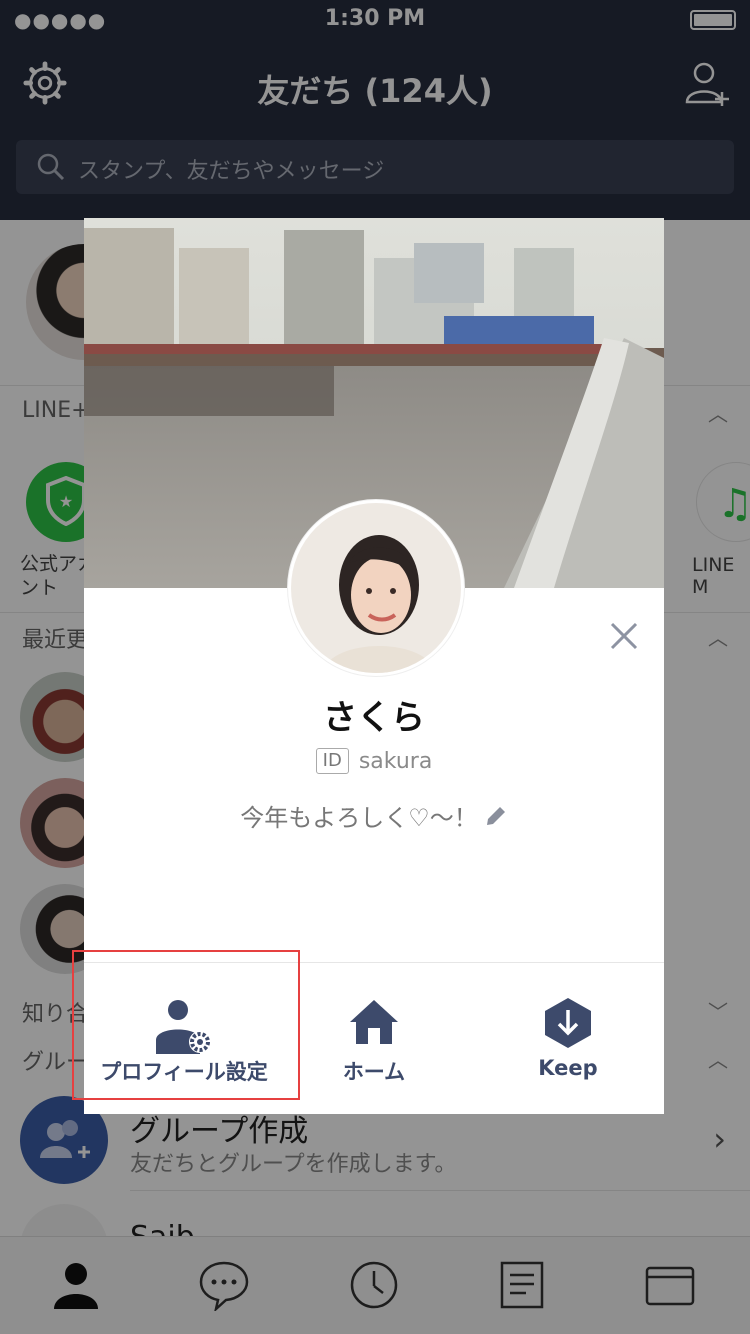 The image size is (750, 1334). Describe the element at coordinates (568, 1068) in the screenshot. I see `keep-label: Keep` at that location.